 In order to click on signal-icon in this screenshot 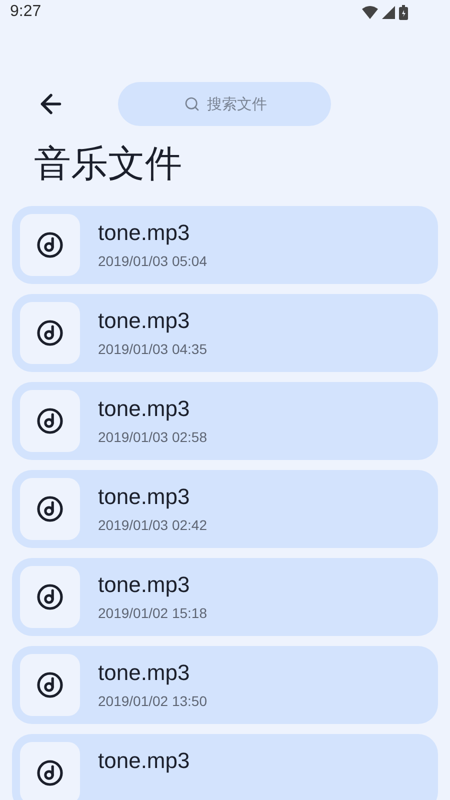, I will do `click(388, 12)`.